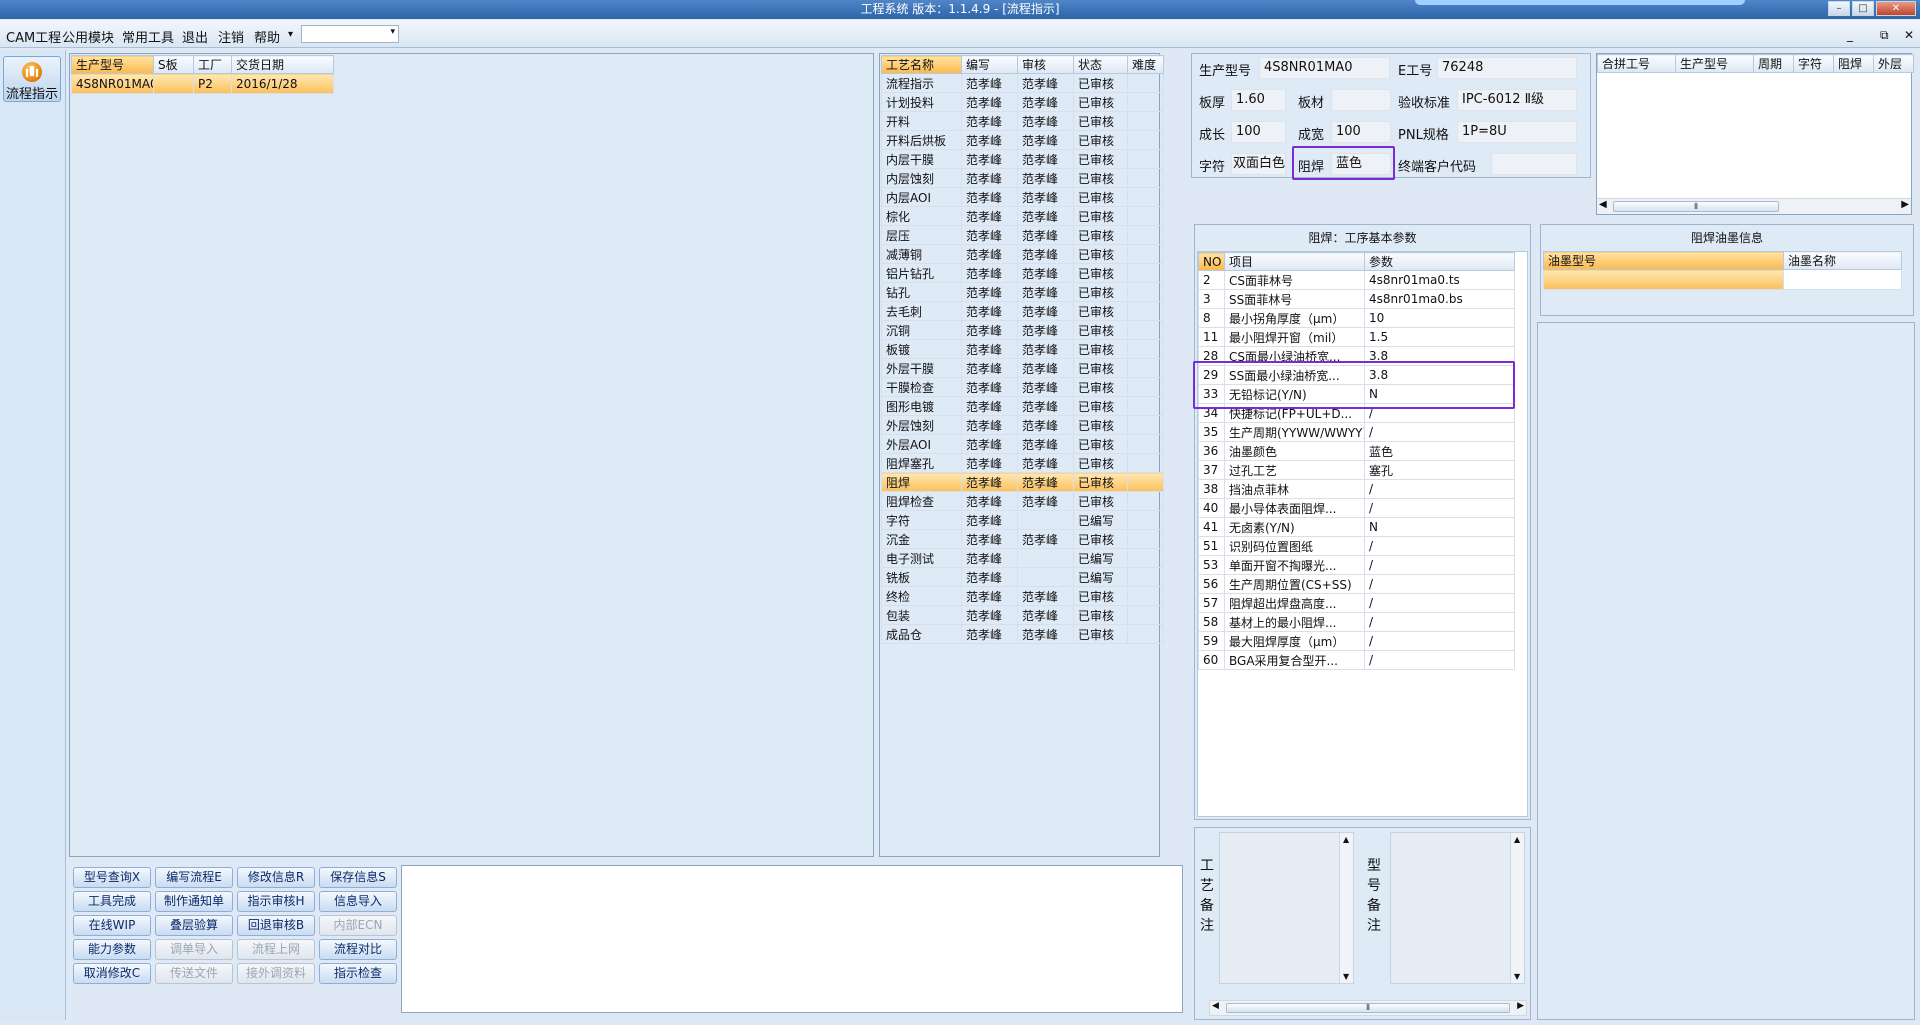  Describe the element at coordinates (202, 83) in the screenshot. I see `table-row: 4S8NR01MA0 P2 2016/1/28` at that location.